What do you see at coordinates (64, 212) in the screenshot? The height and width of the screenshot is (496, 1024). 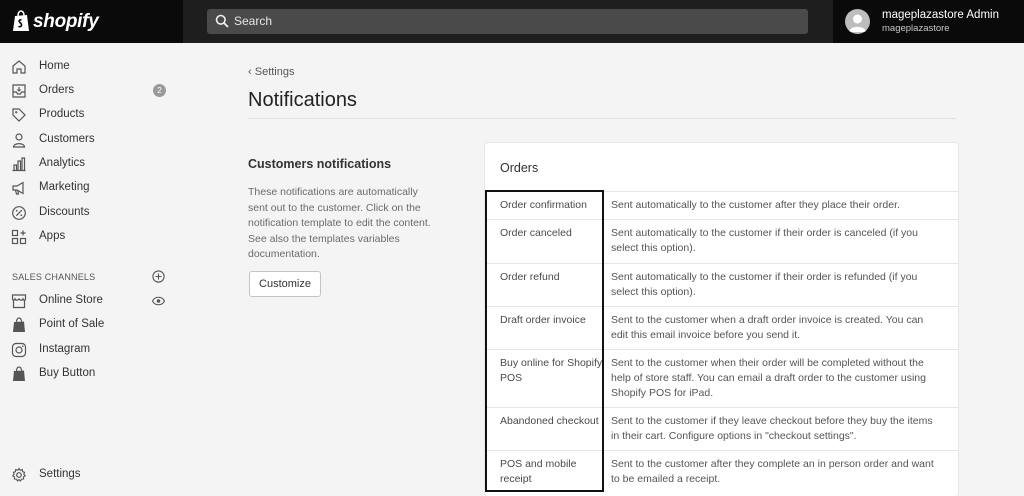 I see `sidebar-item-label: Discounts` at bounding box center [64, 212].